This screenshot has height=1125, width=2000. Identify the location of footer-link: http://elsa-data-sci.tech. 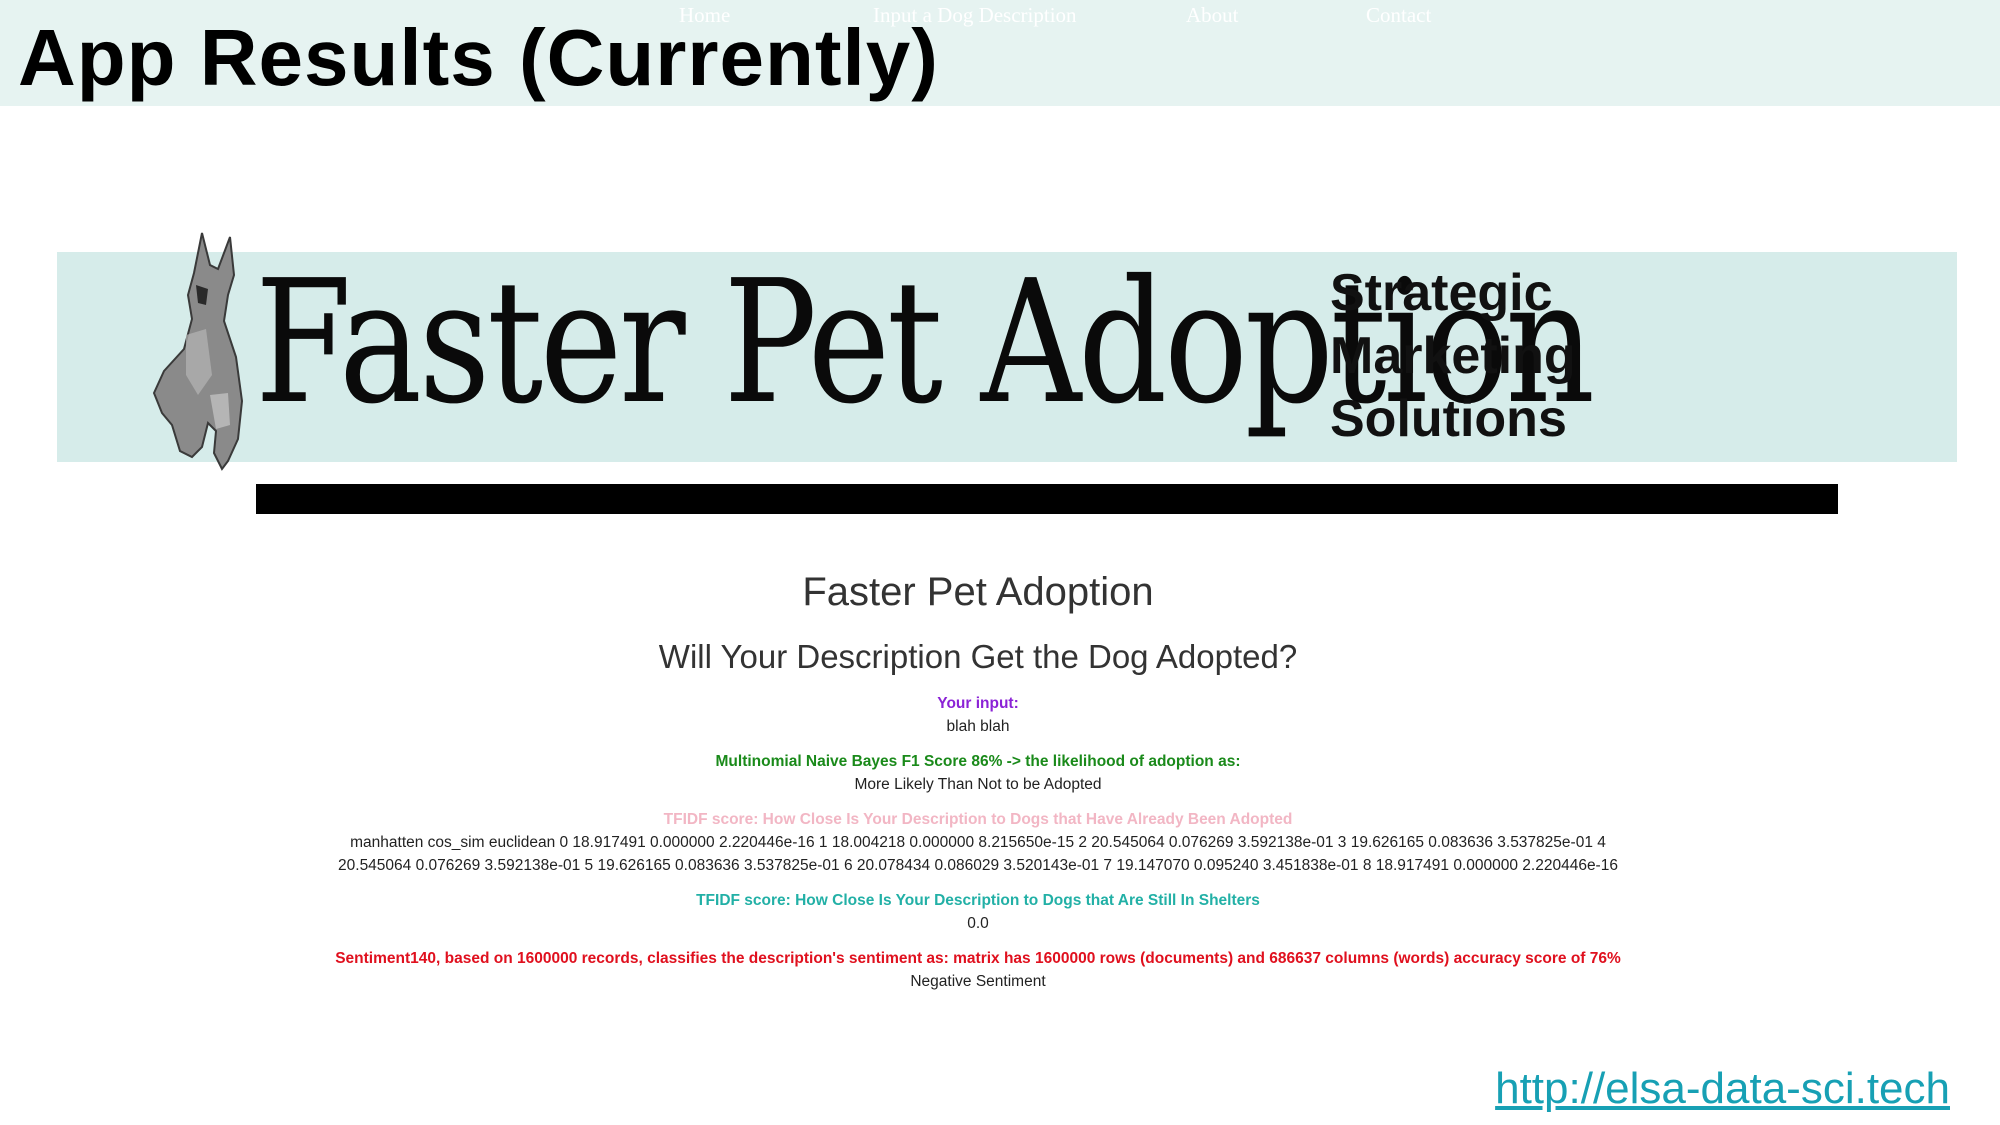
(1722, 1089).